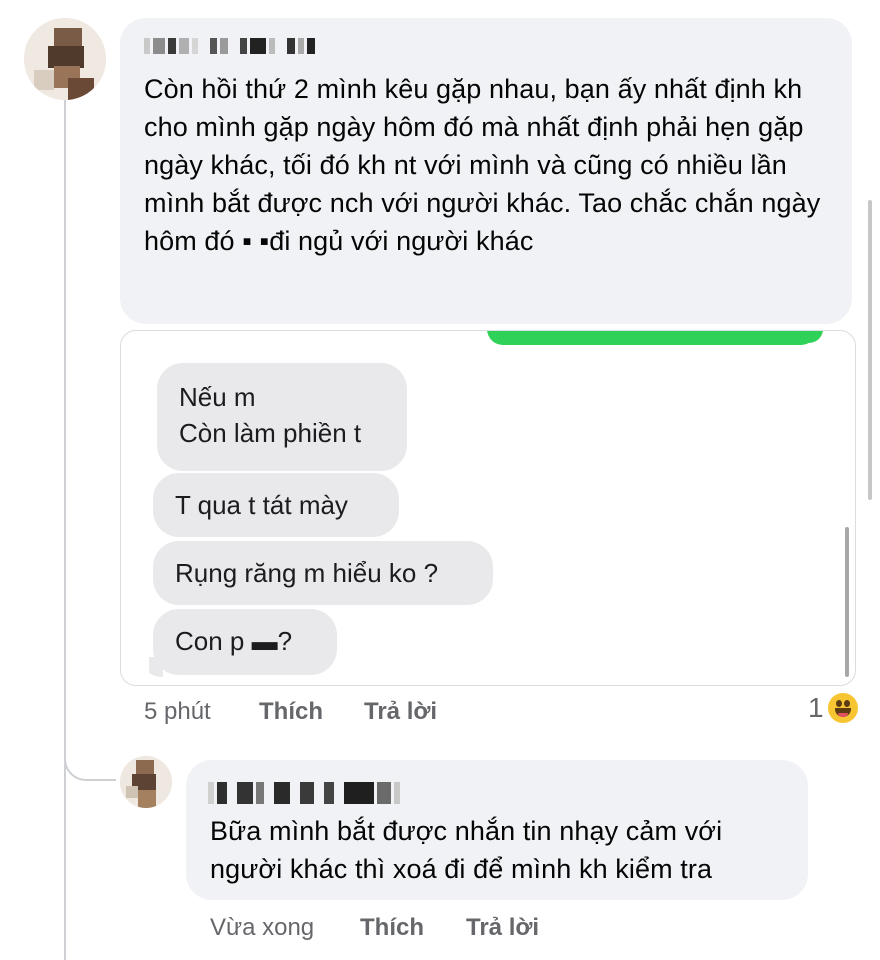 The height and width of the screenshot is (960, 880). I want to click on reaction-count: 1, so click(816, 707).